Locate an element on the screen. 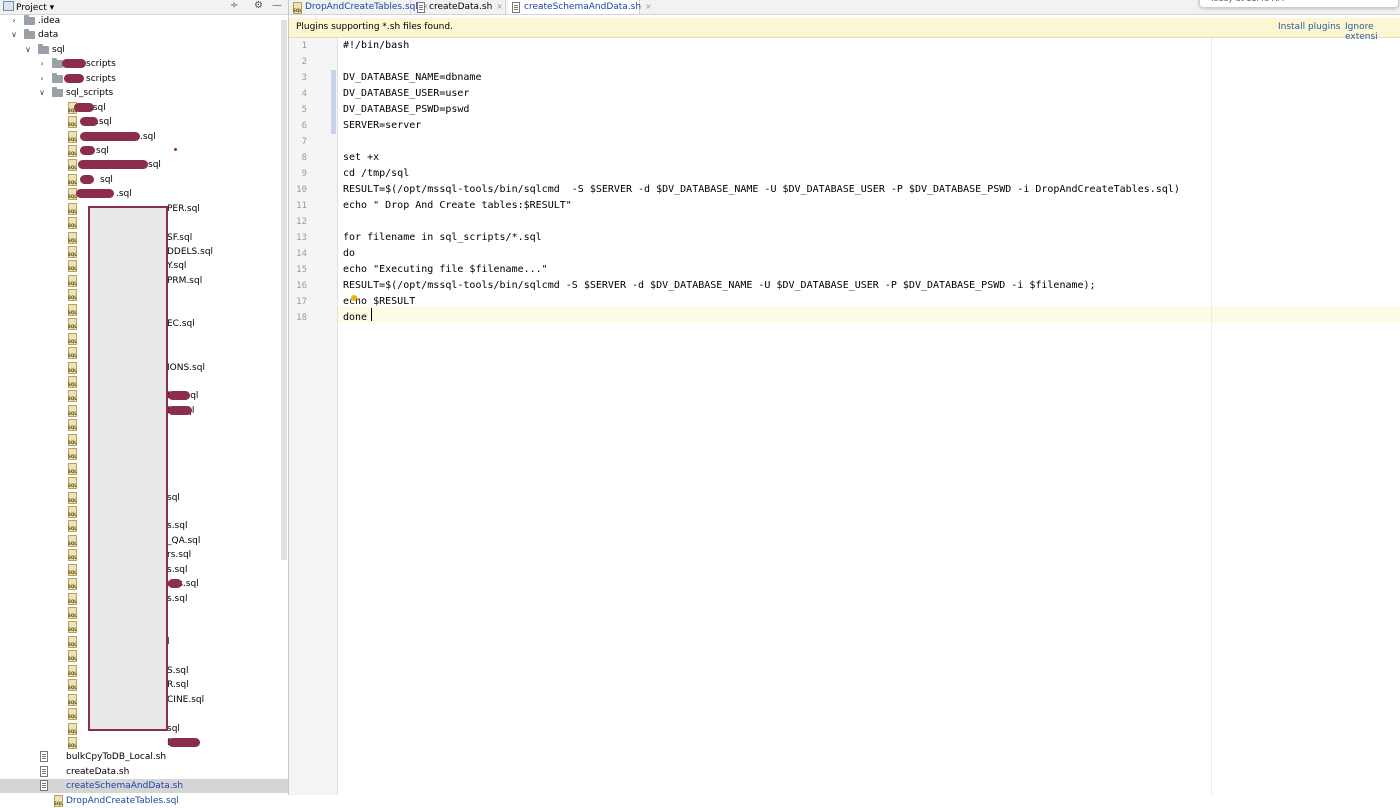 The width and height of the screenshot is (1400, 808). tree-item-label: EC.sql is located at coordinates (181, 324).